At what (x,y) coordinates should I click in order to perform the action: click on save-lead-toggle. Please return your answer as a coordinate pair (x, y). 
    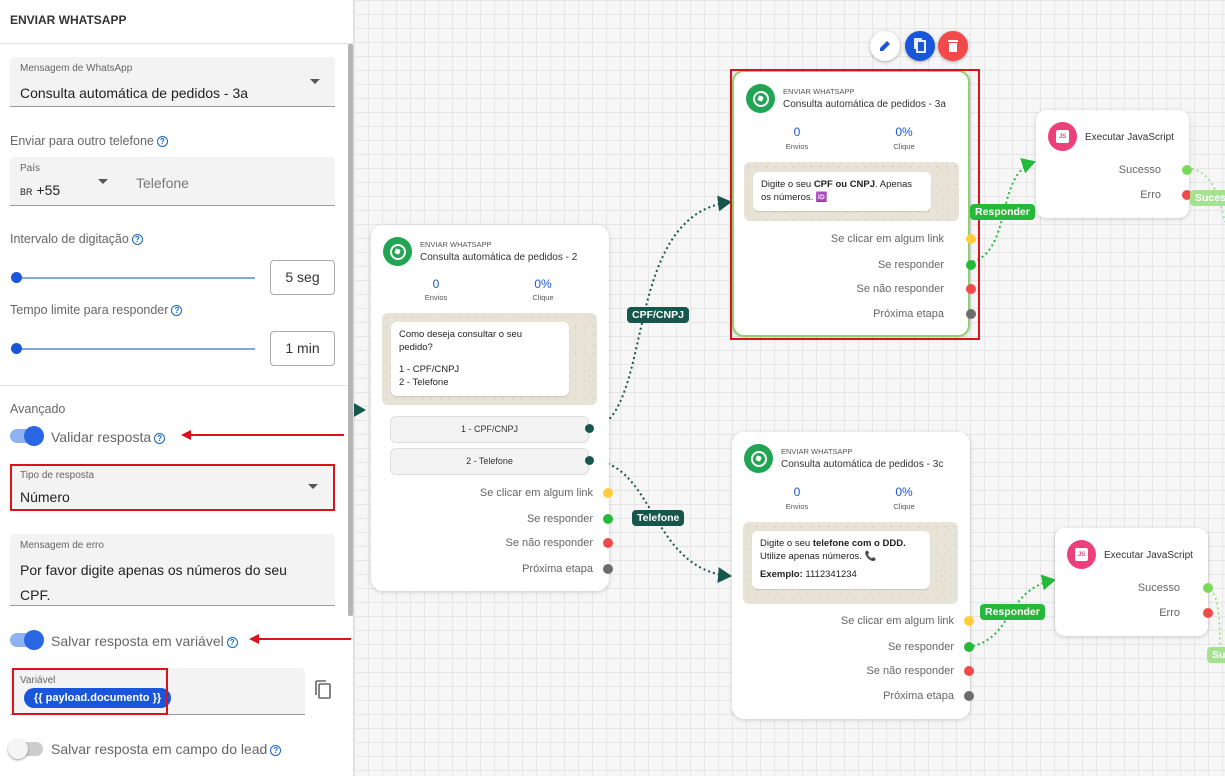
    Looking at the image, I should click on (25, 749).